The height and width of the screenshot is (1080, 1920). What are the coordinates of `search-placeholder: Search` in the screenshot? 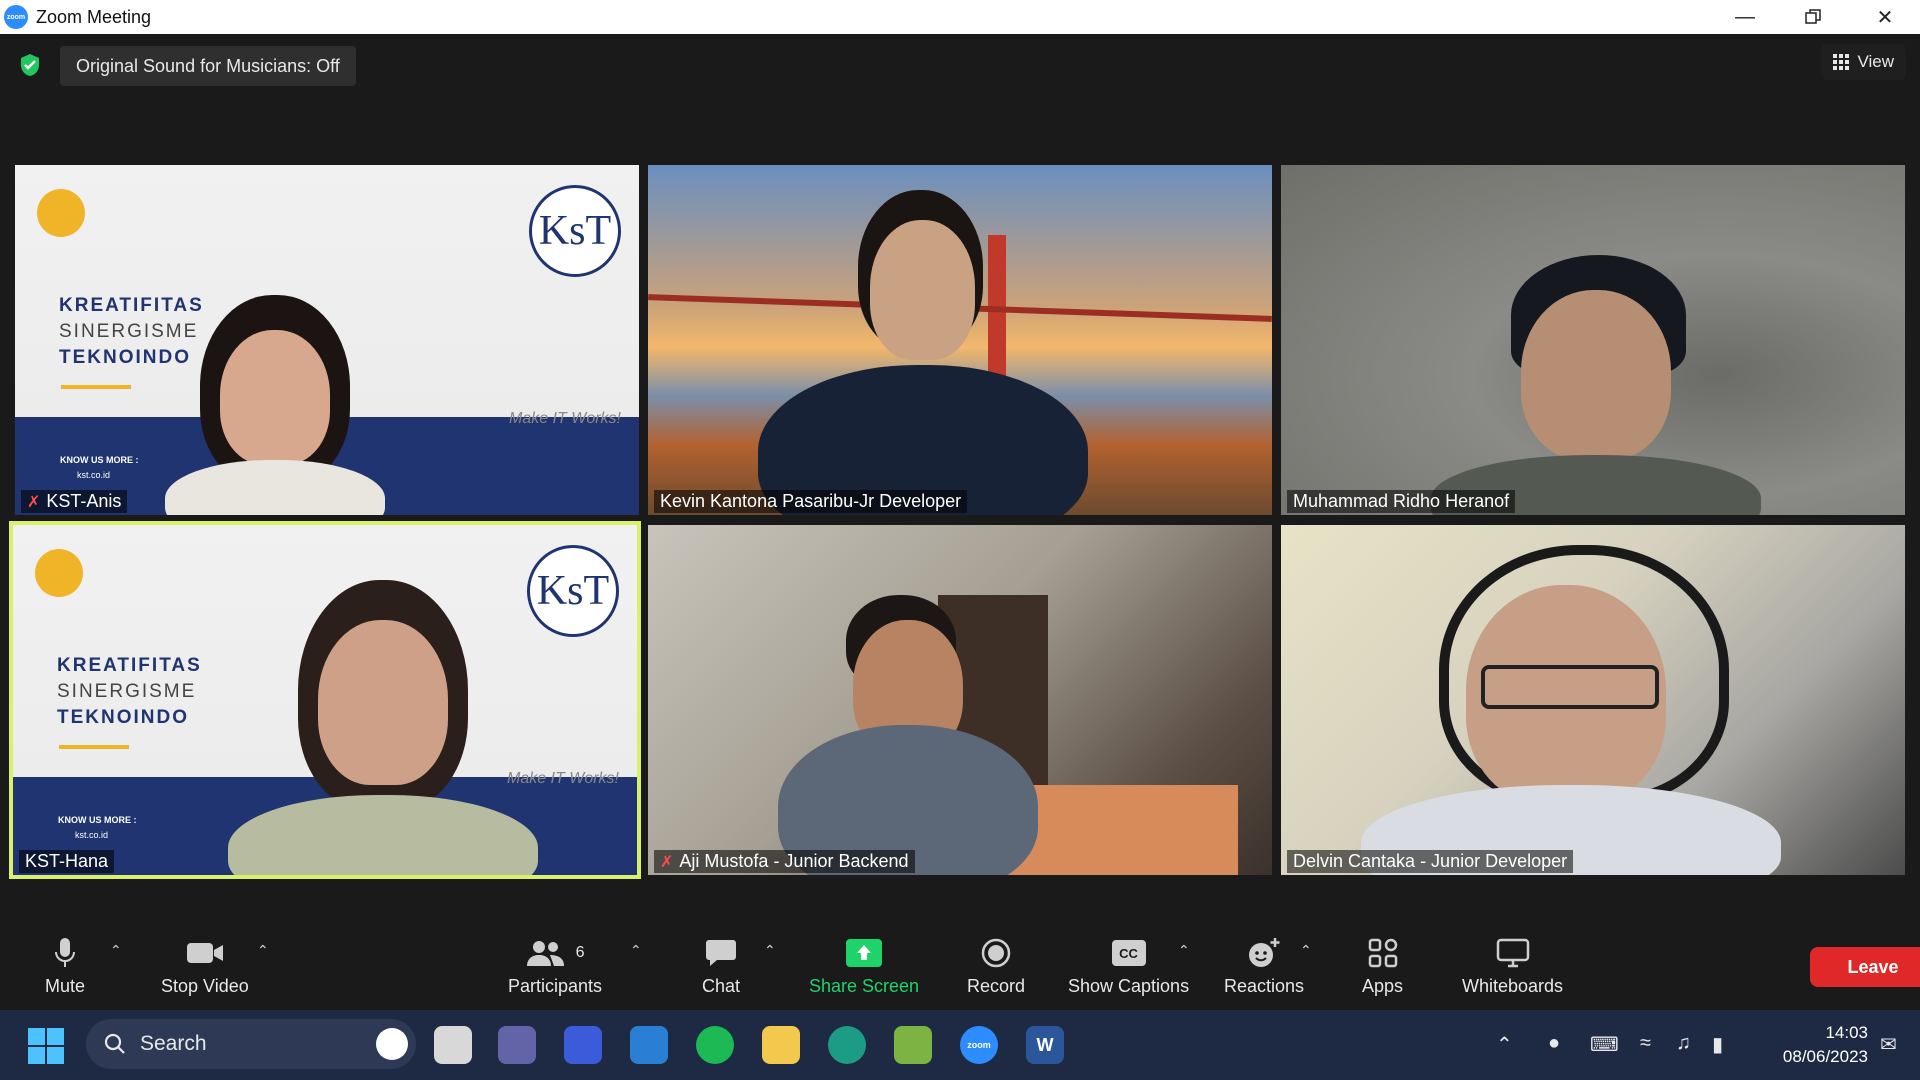 It's located at (173, 1043).